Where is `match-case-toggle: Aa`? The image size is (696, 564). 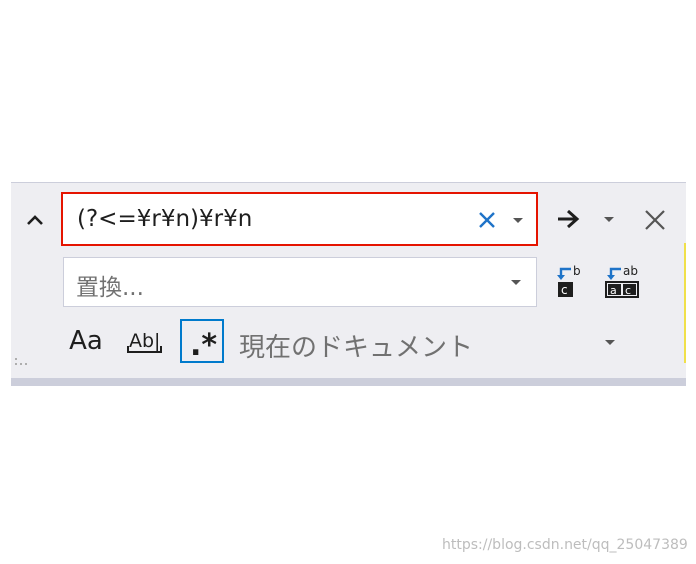 match-case-toggle: Aa is located at coordinates (86, 341).